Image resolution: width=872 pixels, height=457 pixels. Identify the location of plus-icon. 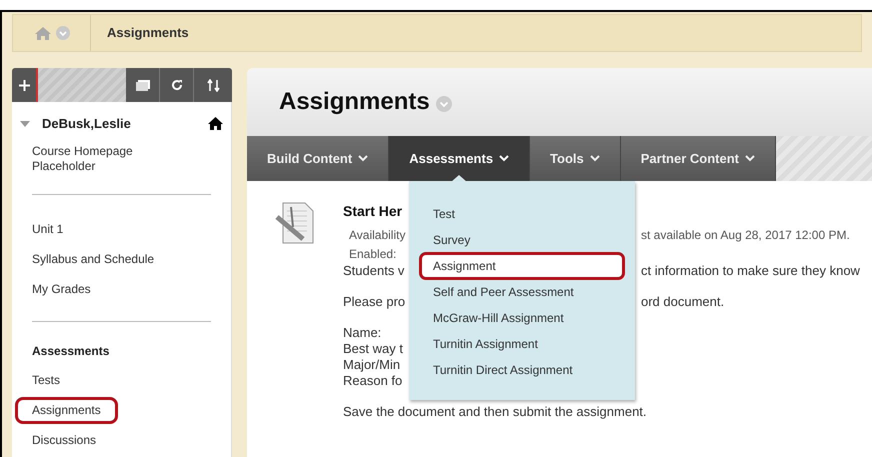
(24, 85).